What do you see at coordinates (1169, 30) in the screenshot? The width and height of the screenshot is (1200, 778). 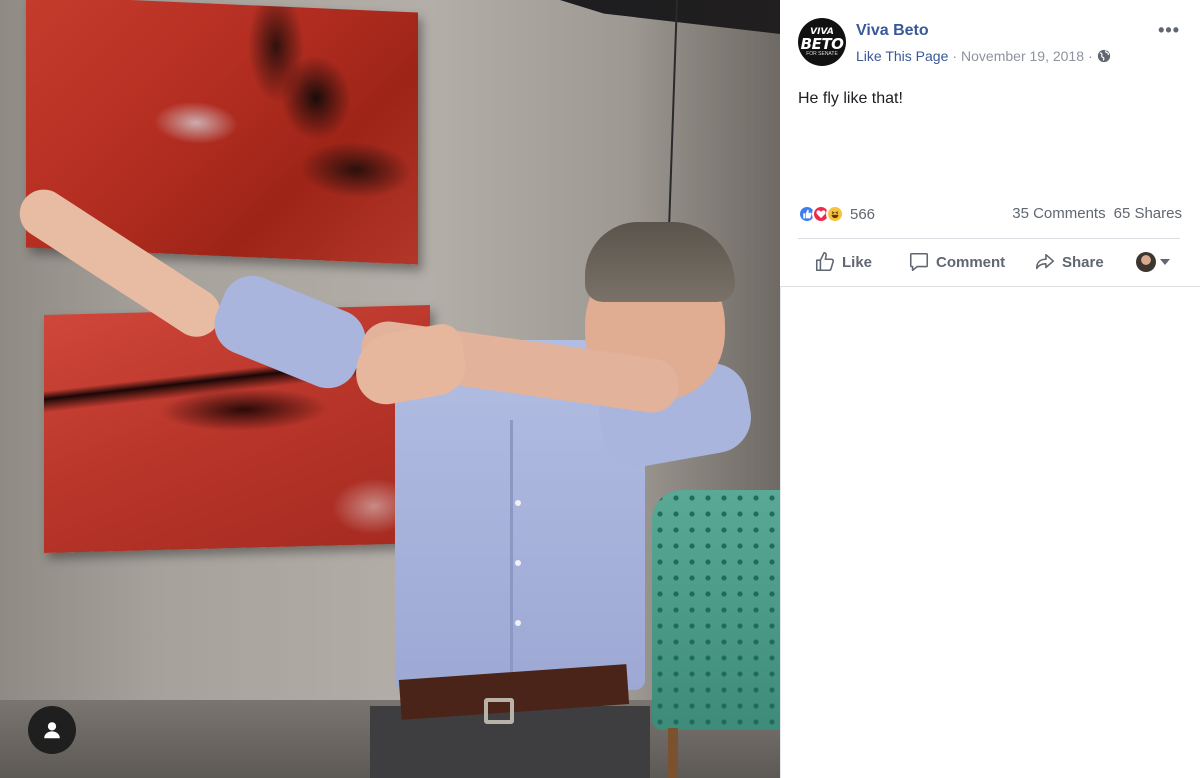 I see `more-options-icon: •••` at bounding box center [1169, 30].